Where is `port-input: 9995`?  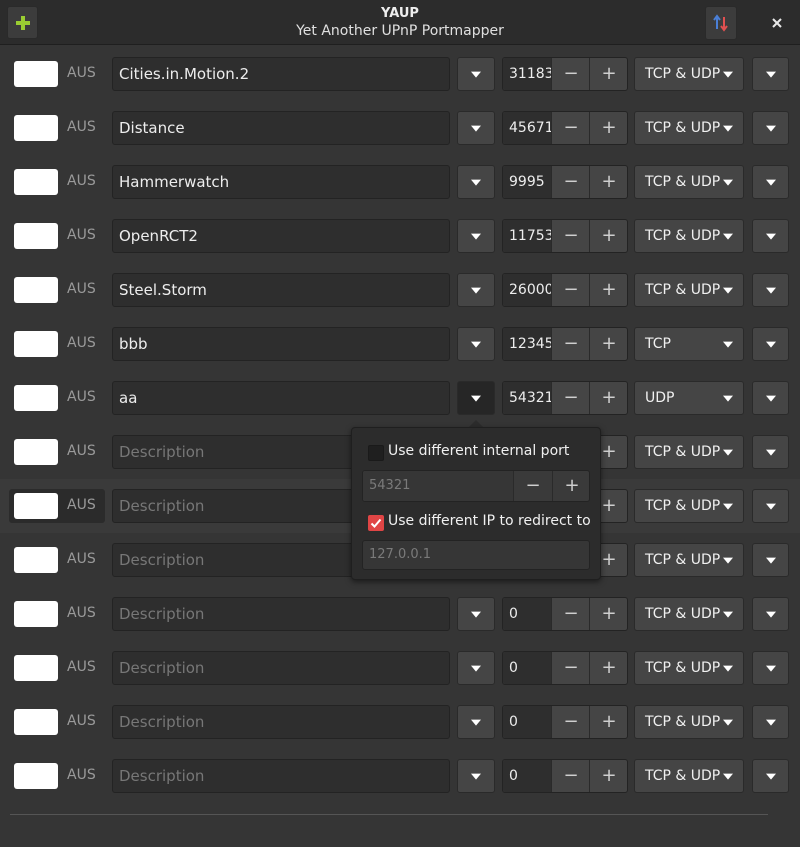 port-input: 9995 is located at coordinates (527, 182).